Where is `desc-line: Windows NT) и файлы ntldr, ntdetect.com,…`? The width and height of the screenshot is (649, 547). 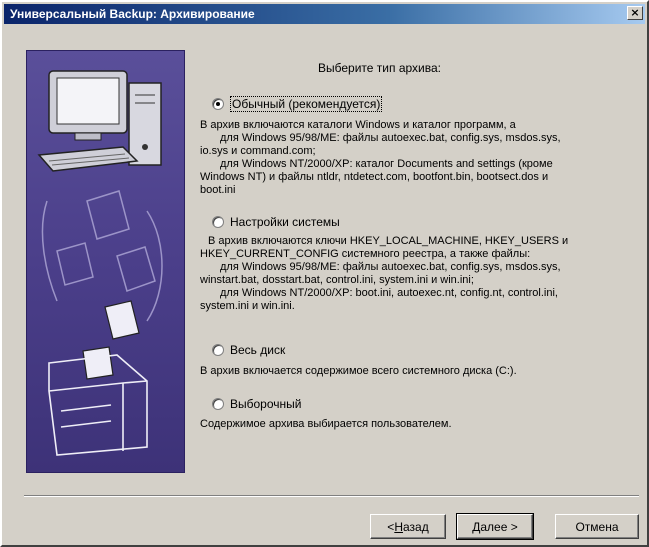 desc-line: Windows NT) и файлы ntldr, ntdetect.com,… is located at coordinates (374, 177).